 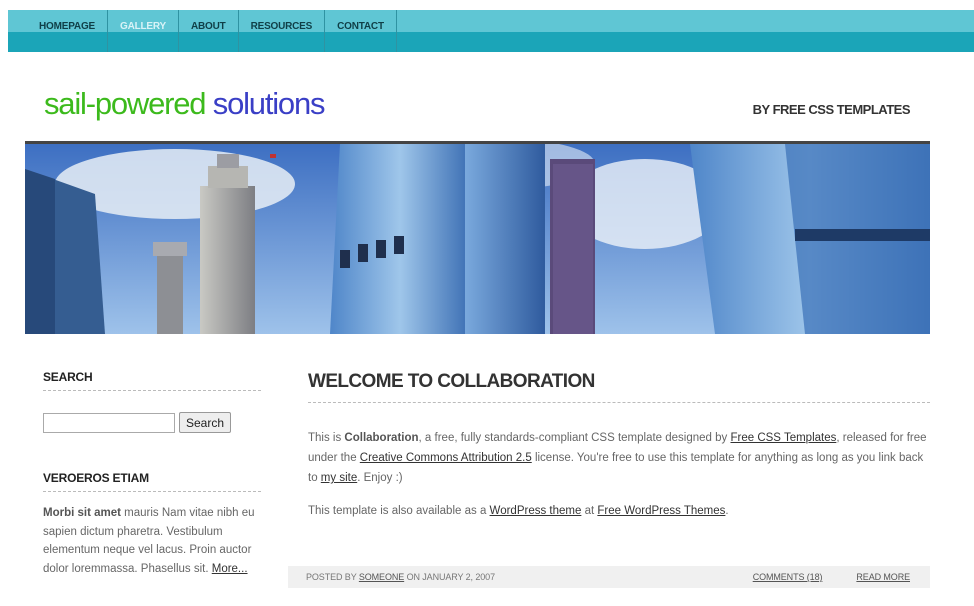 I want to click on nav-item-resources: RESOURCES, so click(x=282, y=31).